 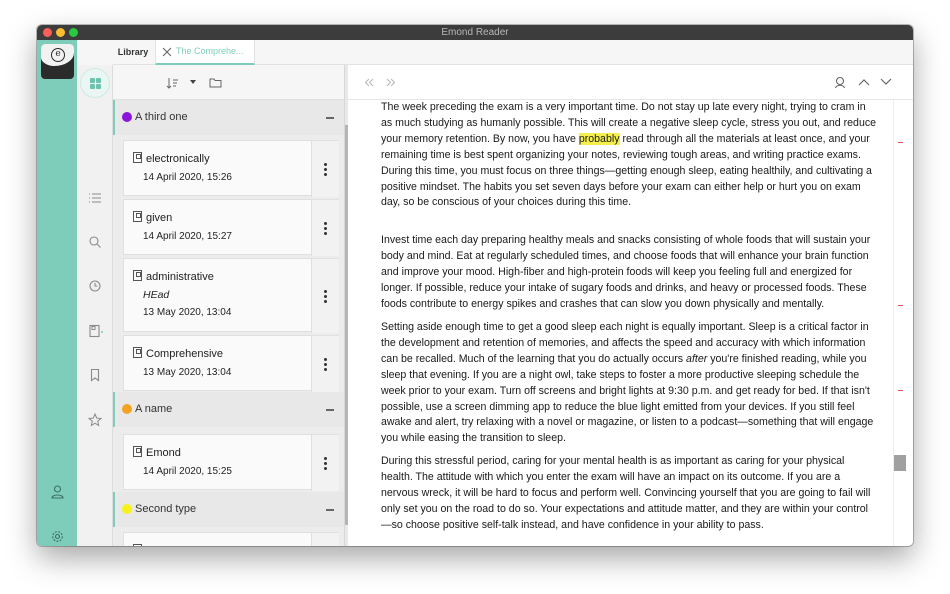 What do you see at coordinates (95, 242) in the screenshot?
I see `search-icon` at bounding box center [95, 242].